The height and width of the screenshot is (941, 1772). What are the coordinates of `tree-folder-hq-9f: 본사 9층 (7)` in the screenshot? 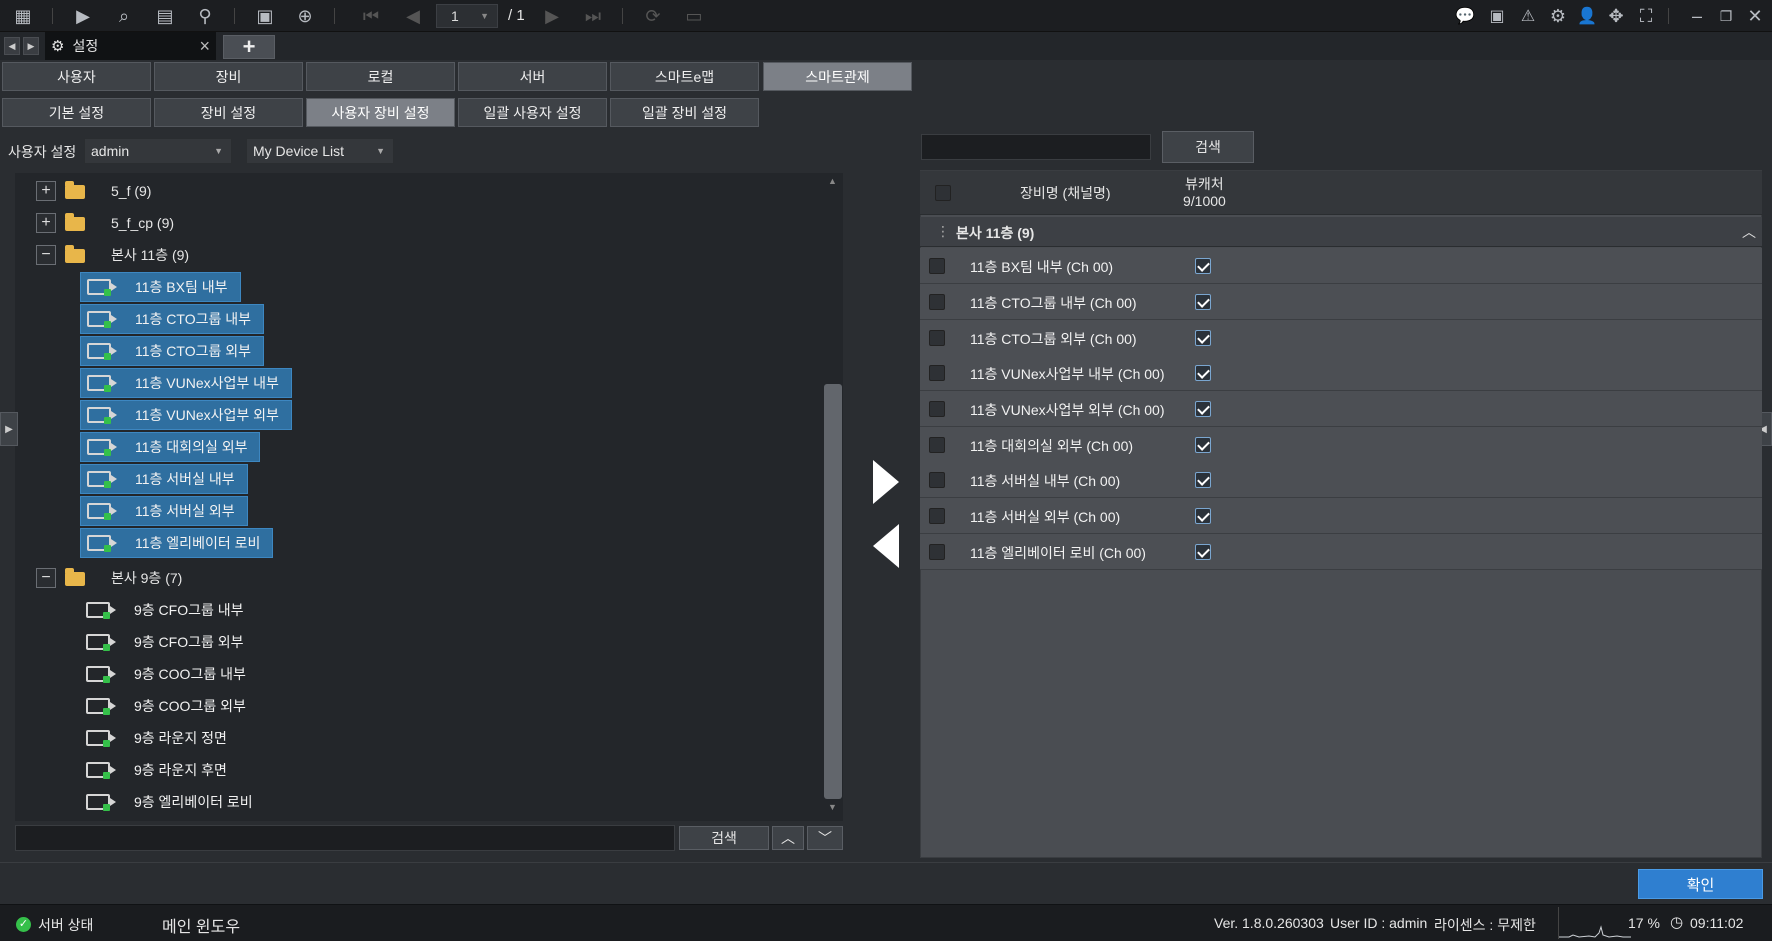 It's located at (146, 578).